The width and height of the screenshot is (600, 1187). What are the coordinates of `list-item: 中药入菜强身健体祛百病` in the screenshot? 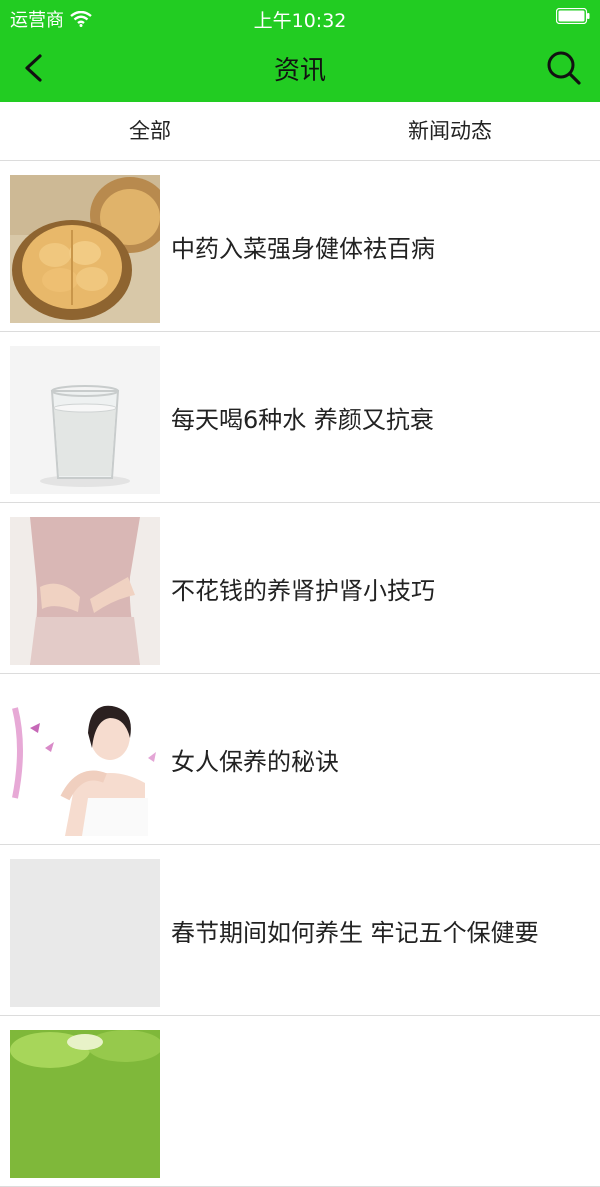 It's located at (300, 246).